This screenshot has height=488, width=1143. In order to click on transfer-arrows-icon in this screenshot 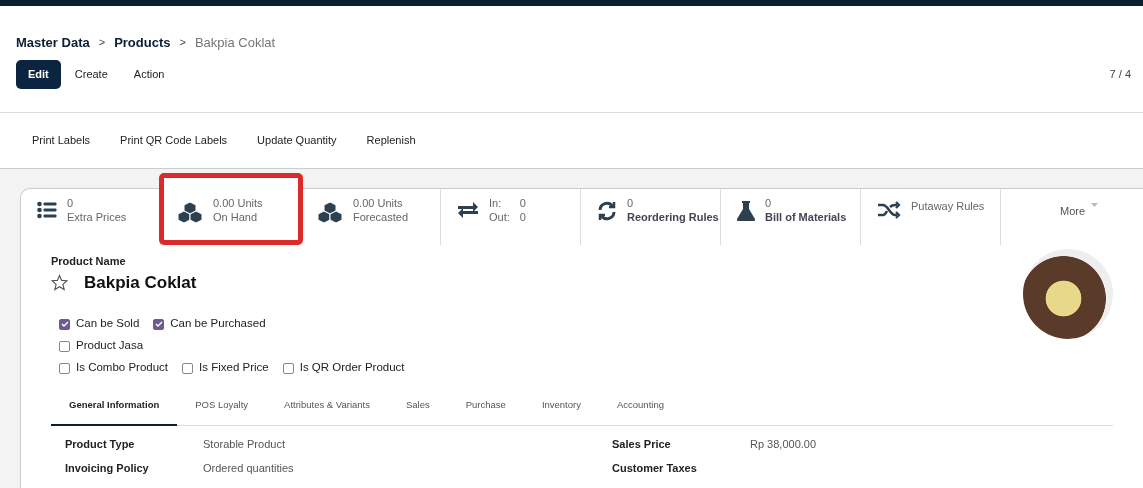, I will do `click(468, 210)`.